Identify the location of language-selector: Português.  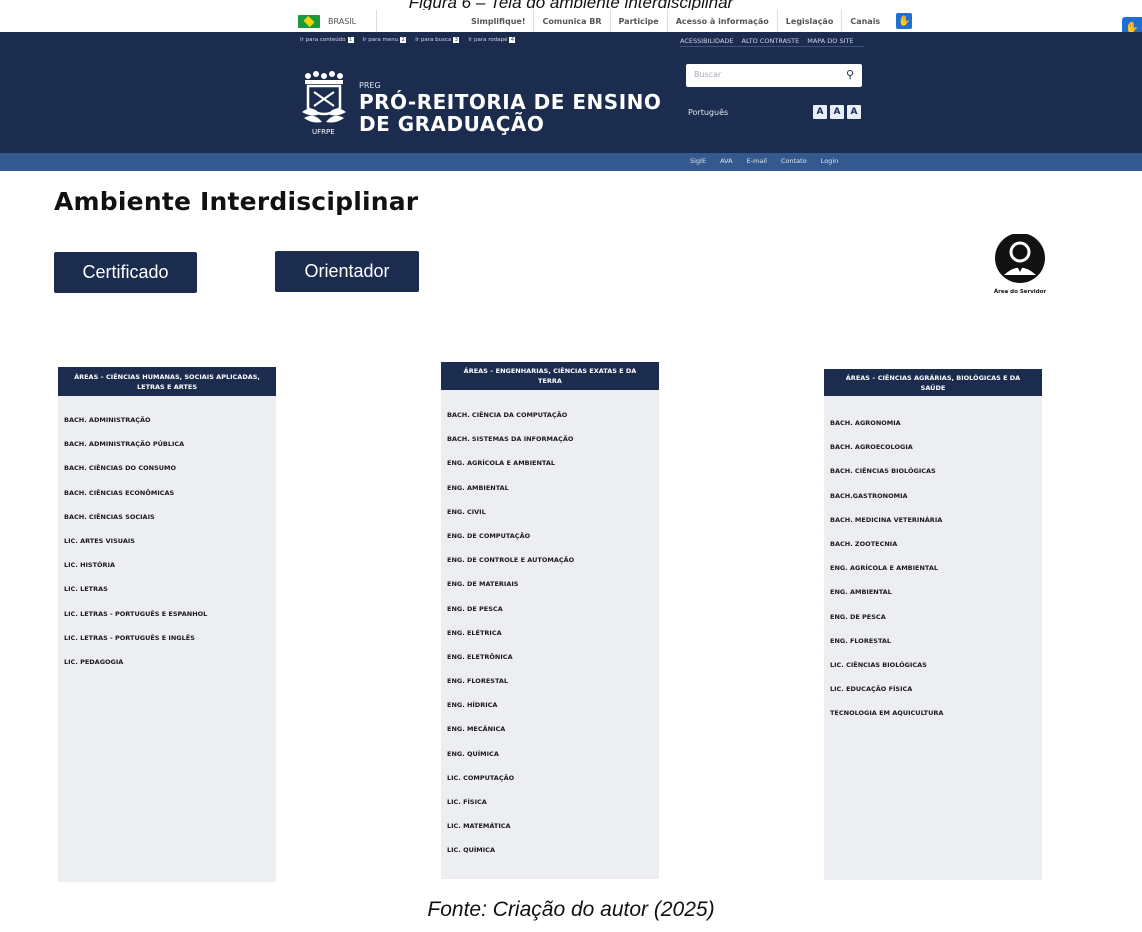
(708, 112).